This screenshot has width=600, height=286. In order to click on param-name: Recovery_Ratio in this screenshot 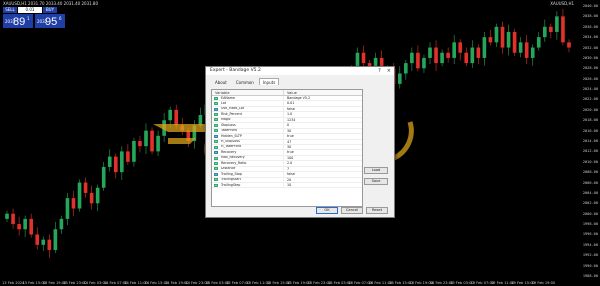, I will do `click(234, 163)`.